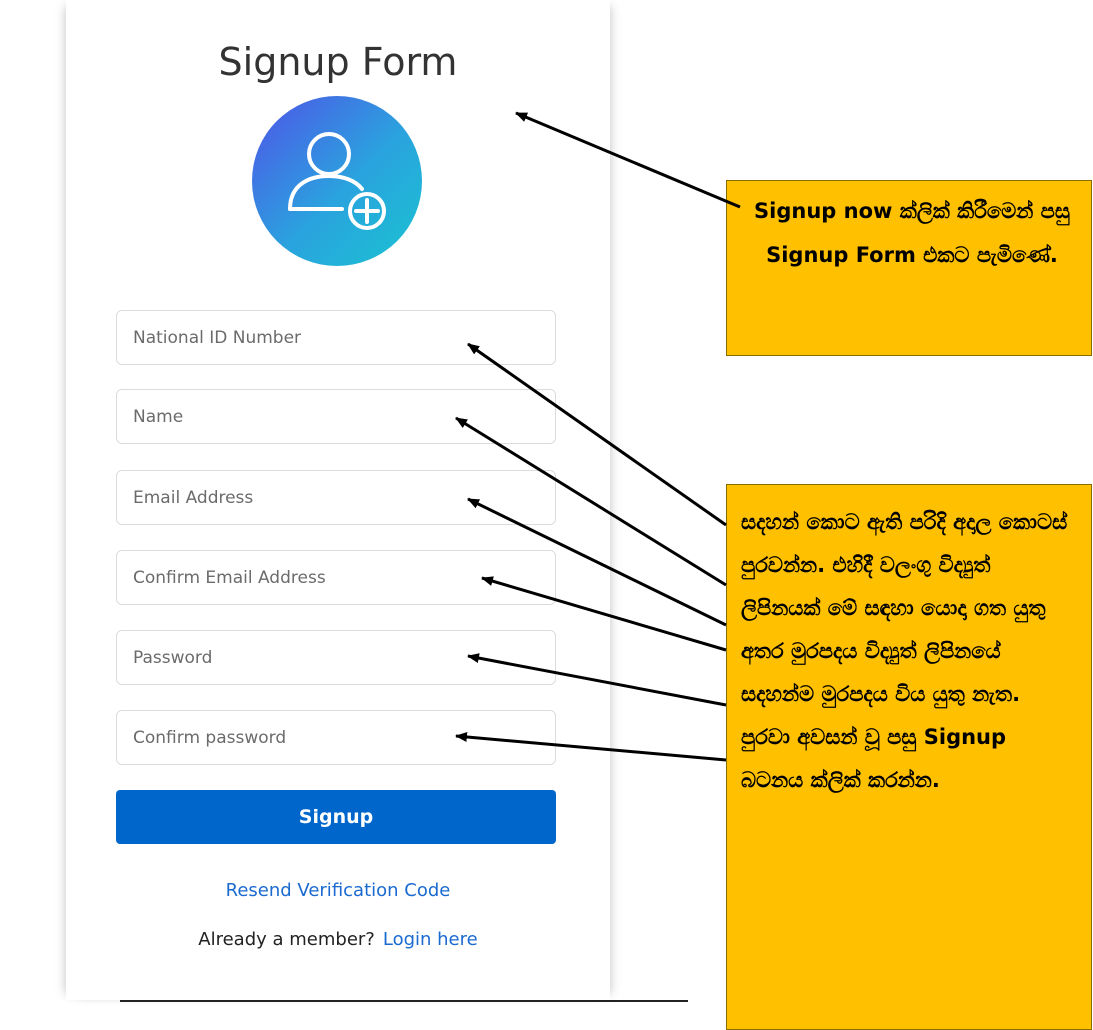 Image resolution: width=1093 pixels, height=1030 pixels. What do you see at coordinates (193, 498) in the screenshot?
I see `email-placeholder: Email Address` at bounding box center [193, 498].